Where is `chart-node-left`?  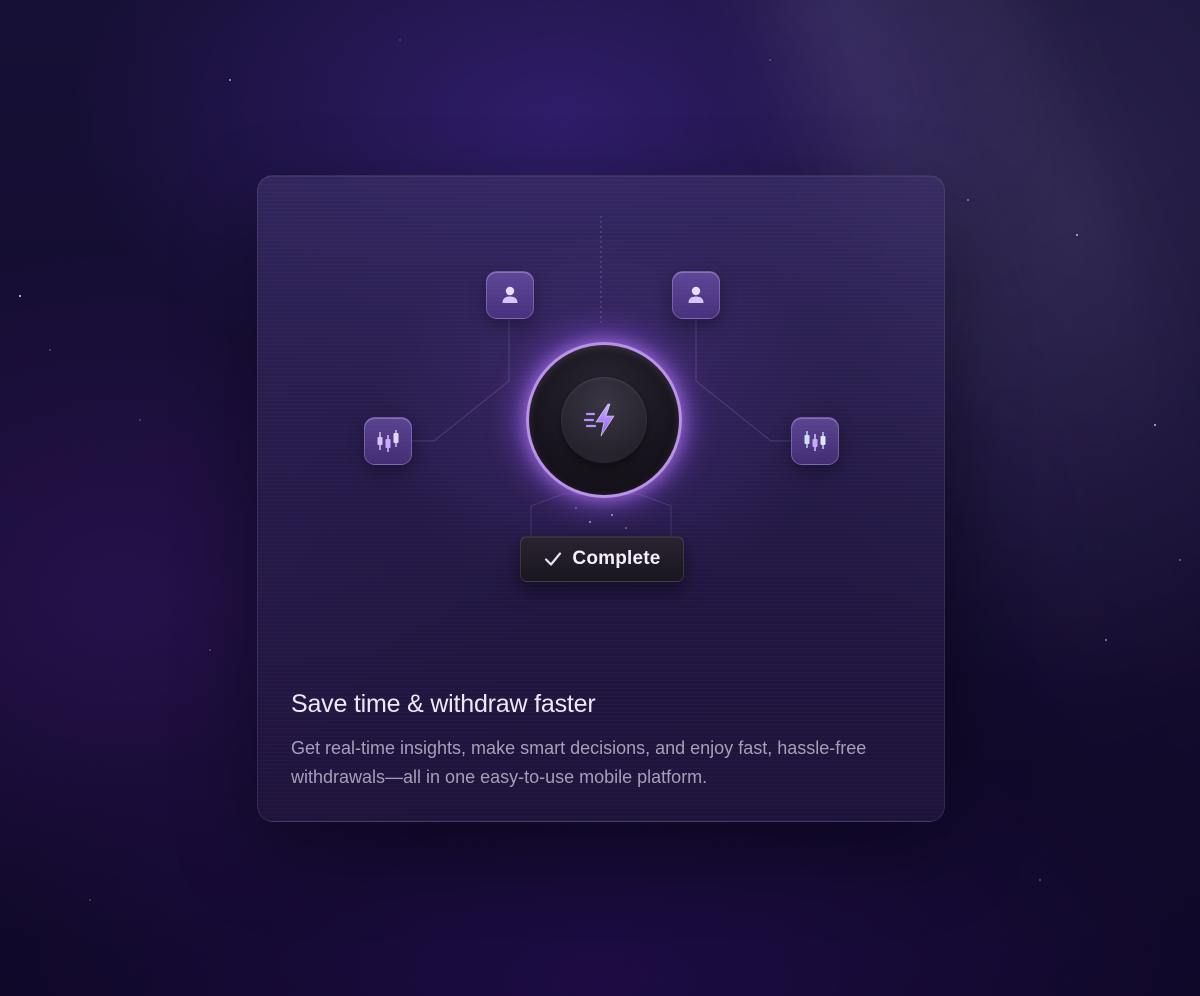 chart-node-left is located at coordinates (388, 441).